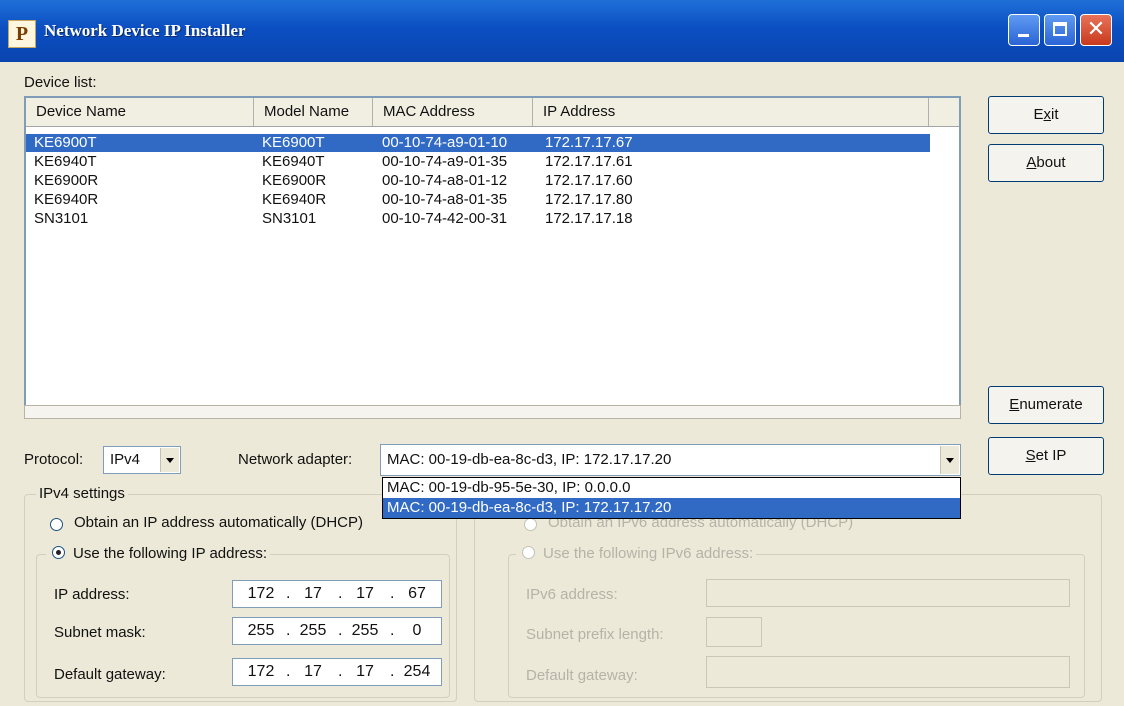 The image size is (1124, 706). I want to click on exit-button: Exit, so click(1046, 115).